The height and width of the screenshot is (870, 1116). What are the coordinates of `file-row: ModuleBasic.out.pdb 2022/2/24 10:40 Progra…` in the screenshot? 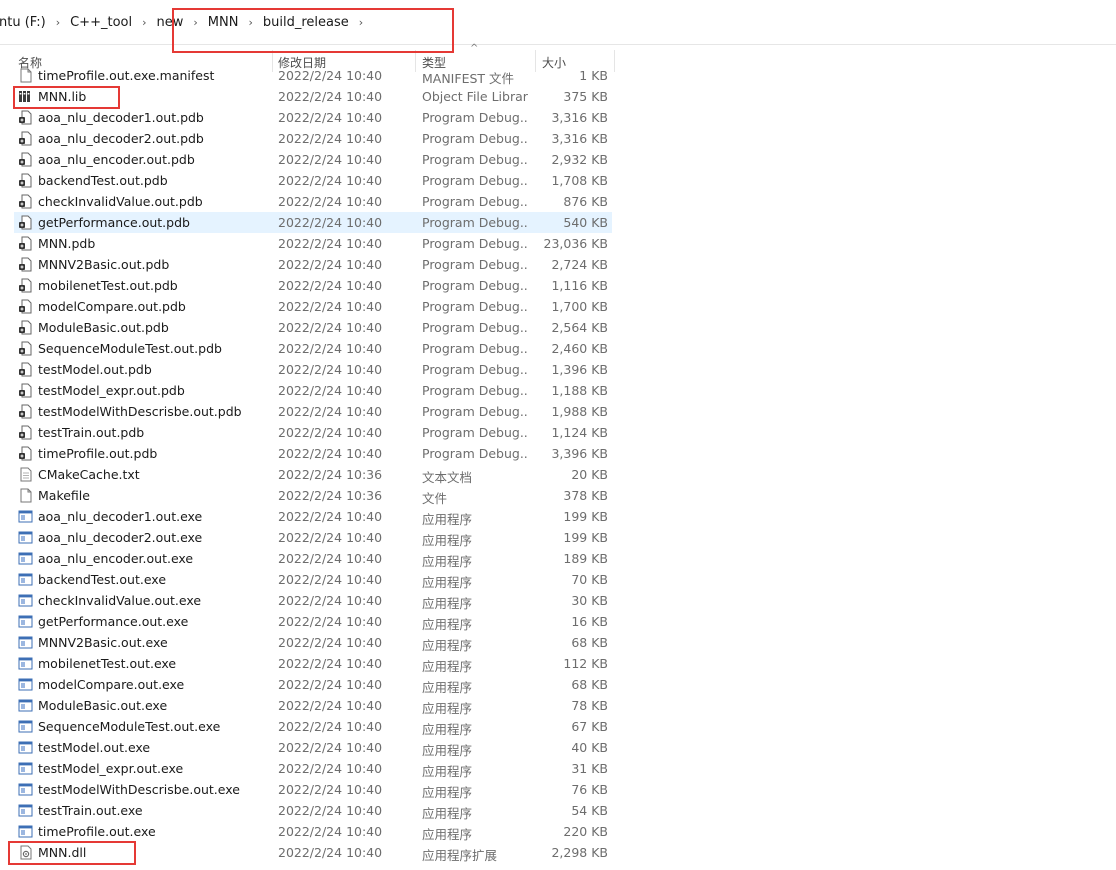 It's located at (313, 327).